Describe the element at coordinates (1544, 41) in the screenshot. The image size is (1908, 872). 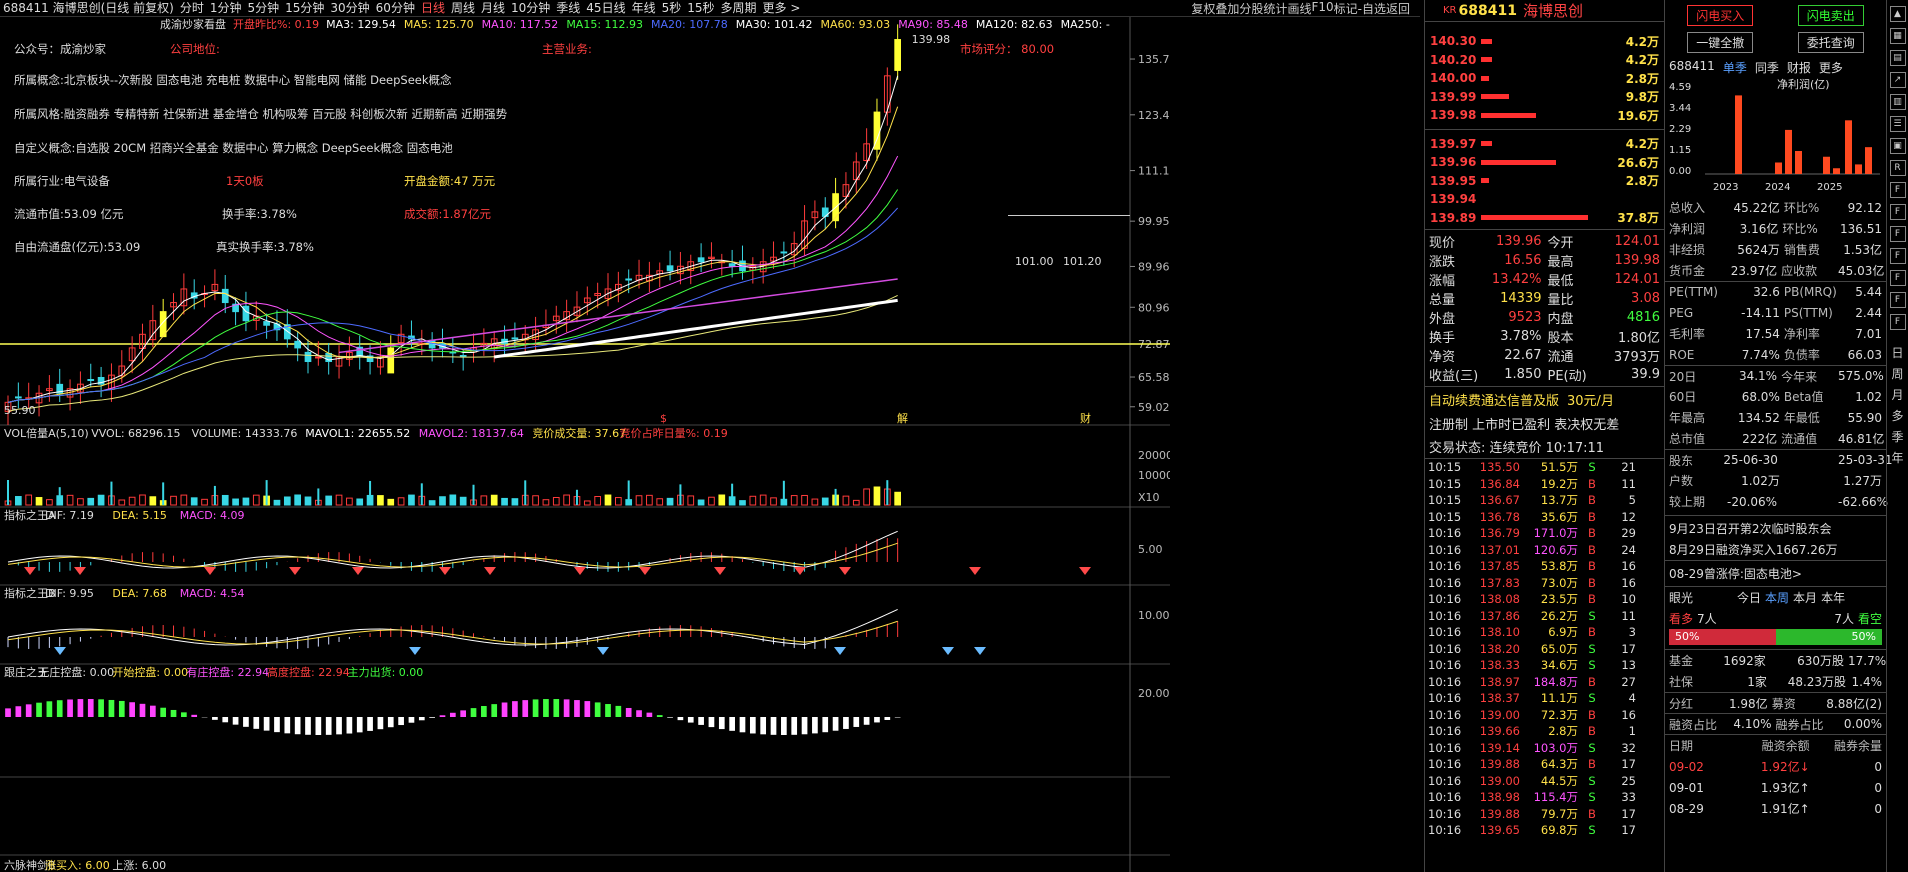
I see `ask-row: 140.30 4.2万` at that location.